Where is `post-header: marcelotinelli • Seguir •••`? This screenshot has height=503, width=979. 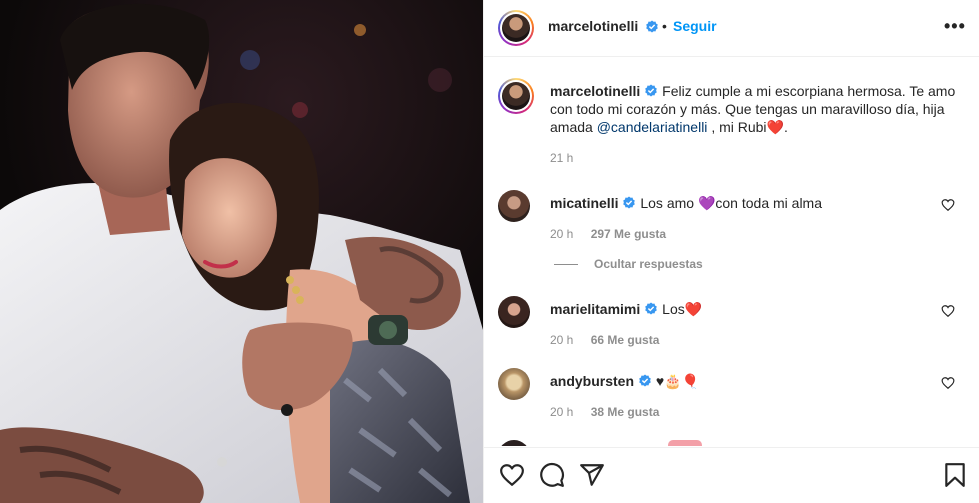
post-header: marcelotinelli • Seguir ••• is located at coordinates (731, 28).